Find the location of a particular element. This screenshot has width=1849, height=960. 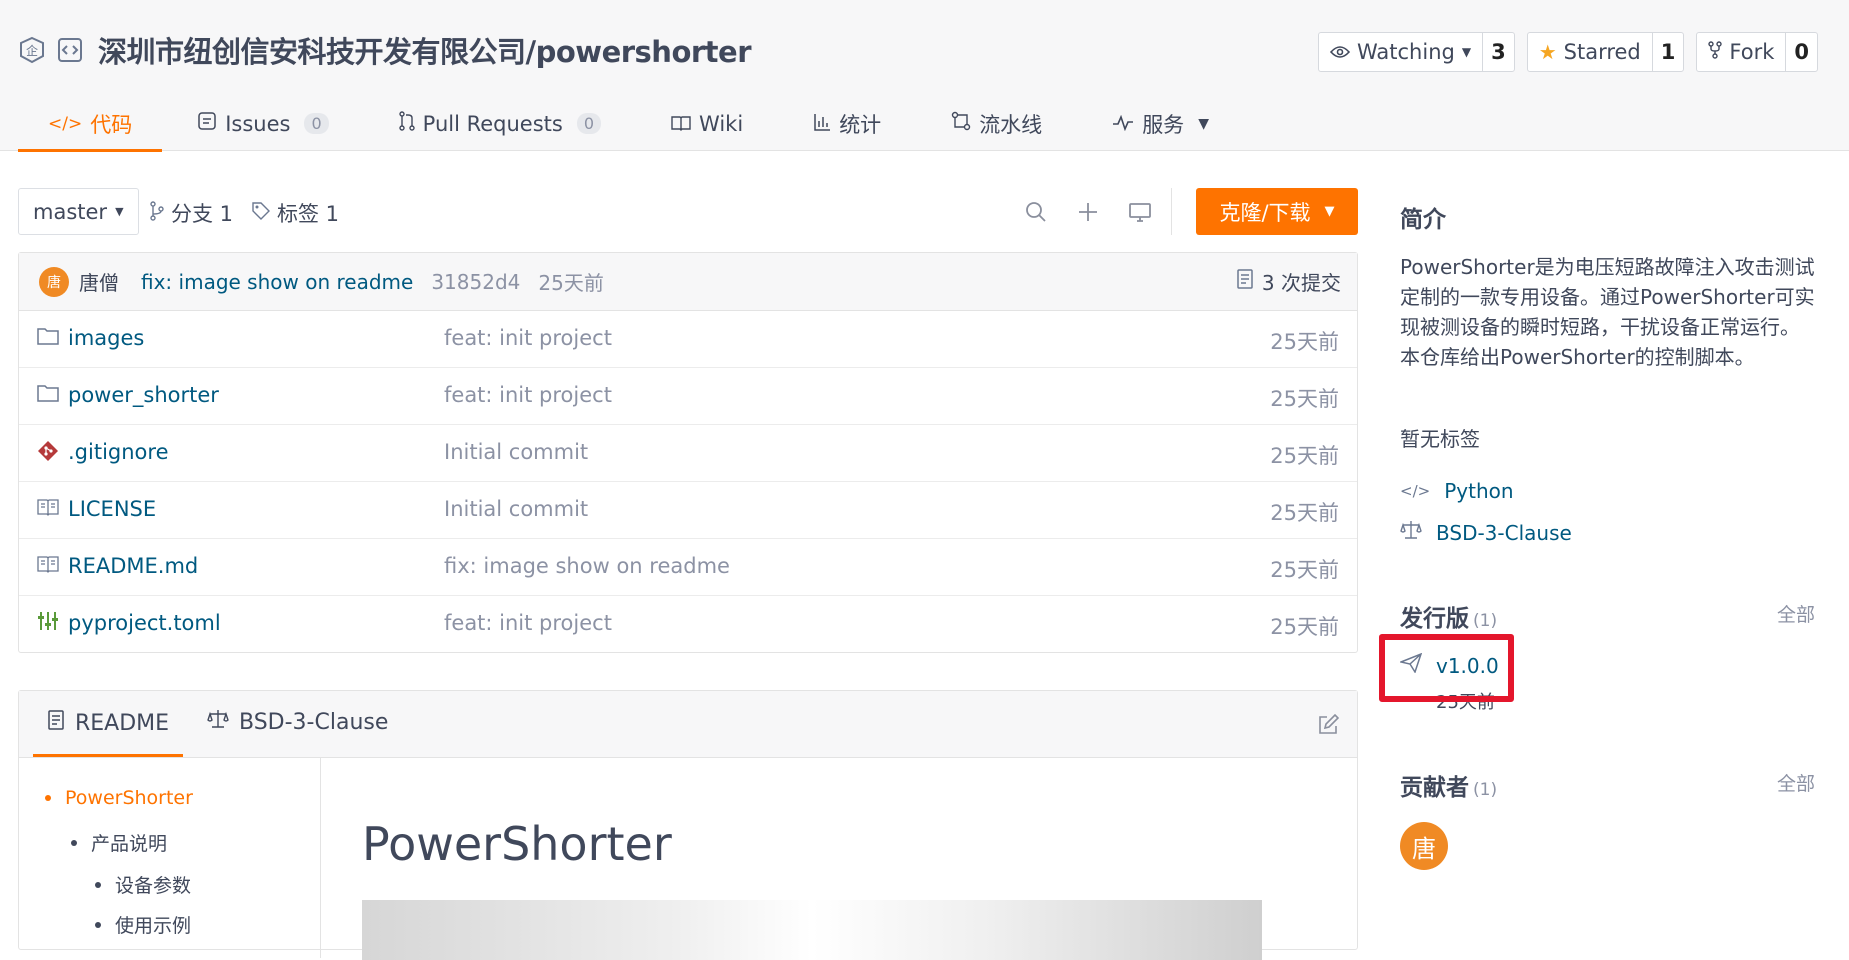

contributors-title: 贡献者 is located at coordinates (1434, 788).